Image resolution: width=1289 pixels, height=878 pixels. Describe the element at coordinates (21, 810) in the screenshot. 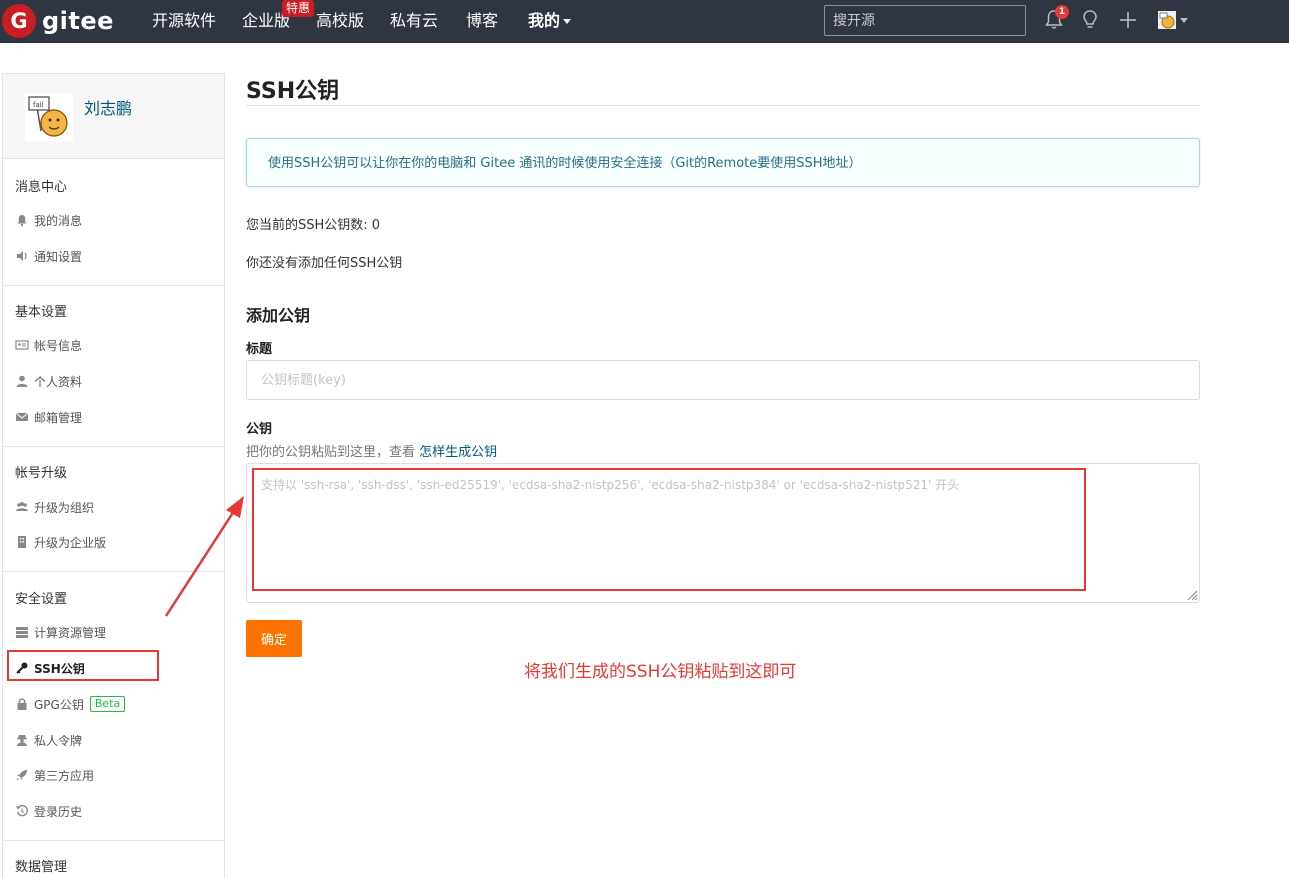

I see `history-icon` at that location.